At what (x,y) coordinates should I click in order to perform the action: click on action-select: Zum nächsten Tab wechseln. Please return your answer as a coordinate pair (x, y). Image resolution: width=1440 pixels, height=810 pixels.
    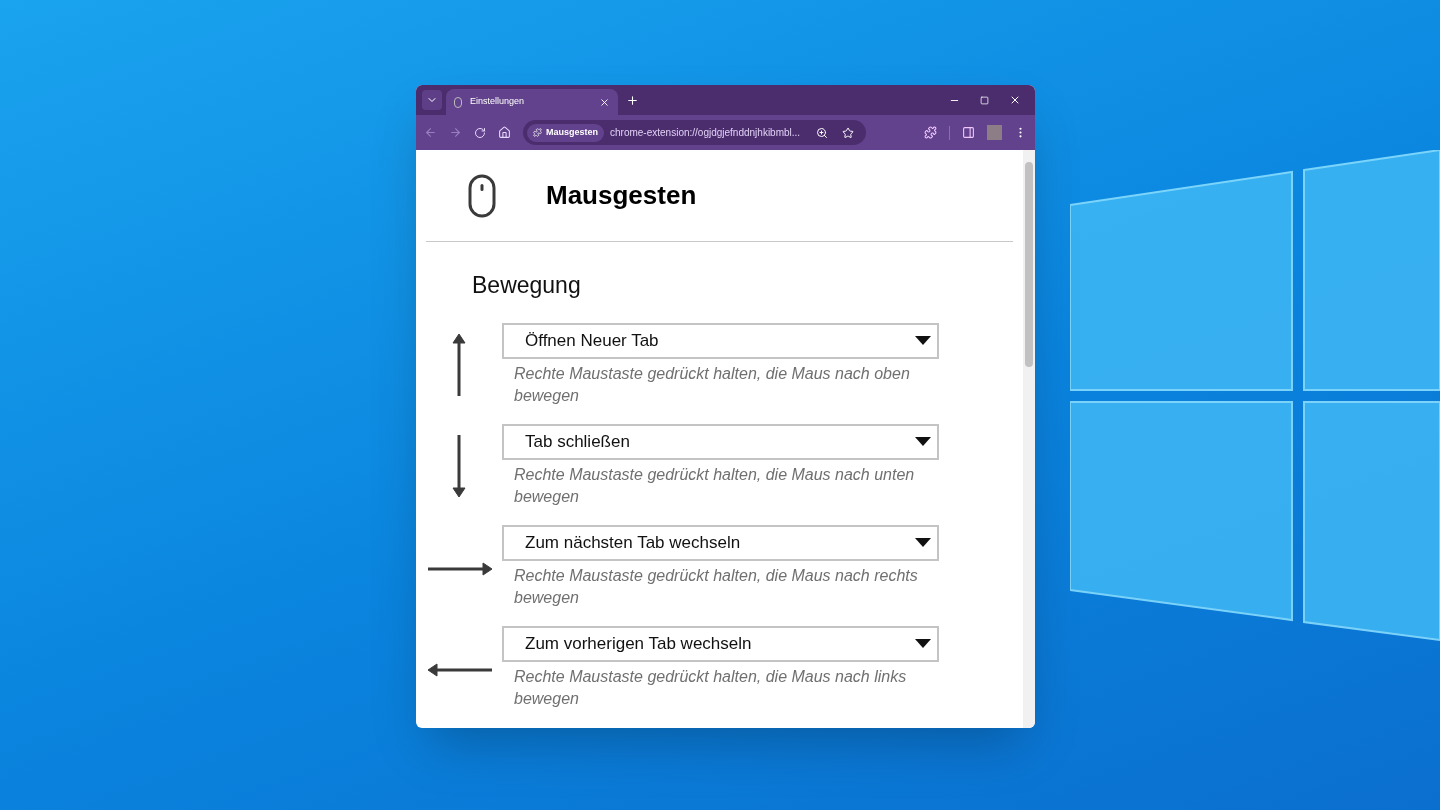
    Looking at the image, I should click on (720, 542).